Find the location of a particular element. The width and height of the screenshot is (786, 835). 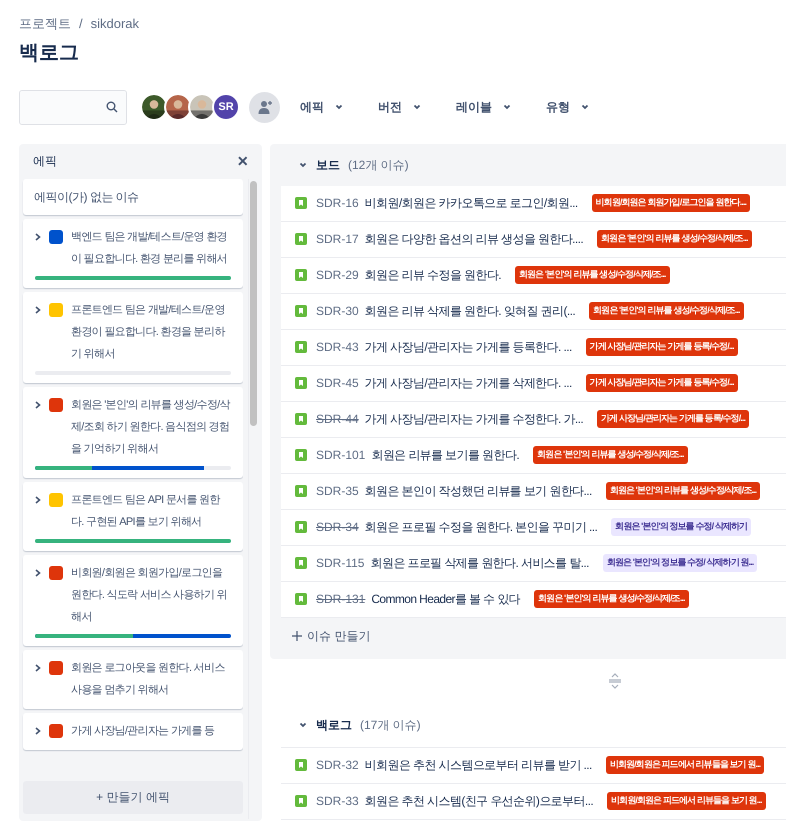

create-epic-button: + 만들기 에픽 is located at coordinates (133, 797).